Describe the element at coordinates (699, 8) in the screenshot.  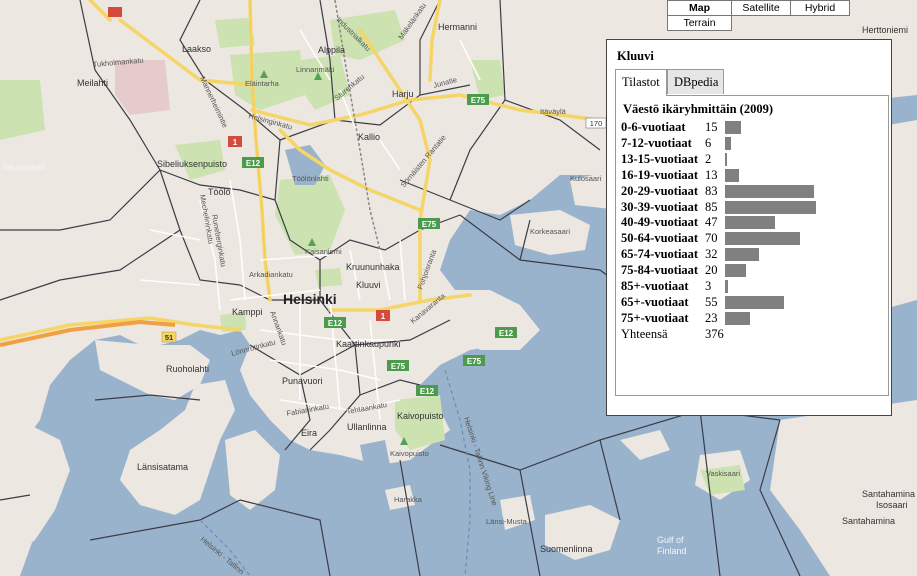
I see `map-type-map-button: Map` at that location.